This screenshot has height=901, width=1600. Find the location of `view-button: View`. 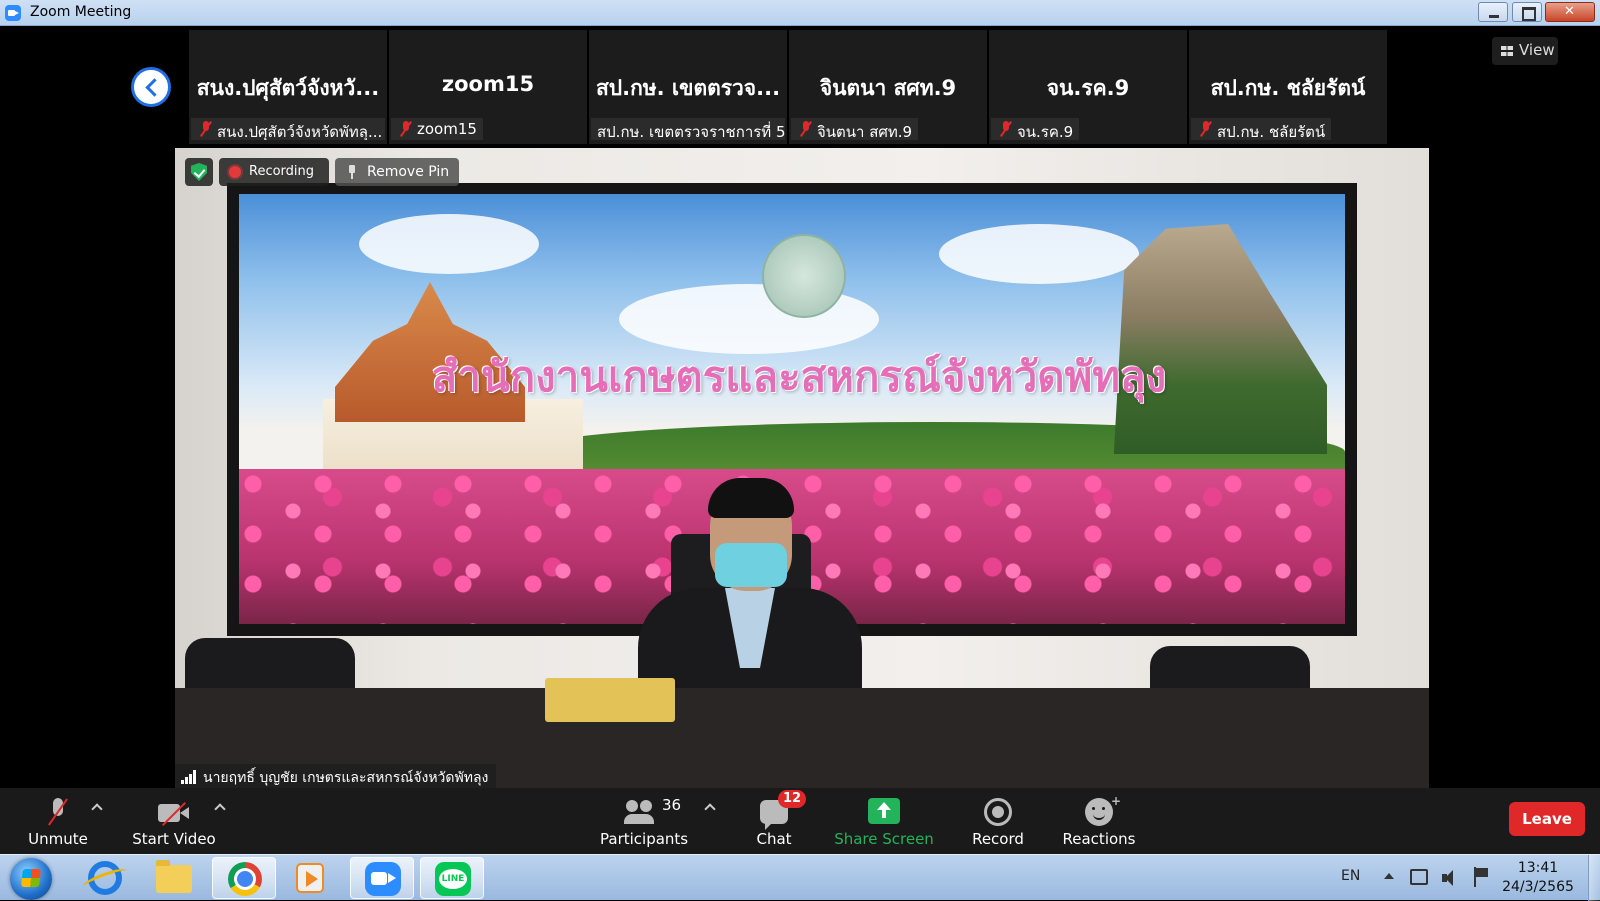

view-button: View is located at coordinates (1525, 51).